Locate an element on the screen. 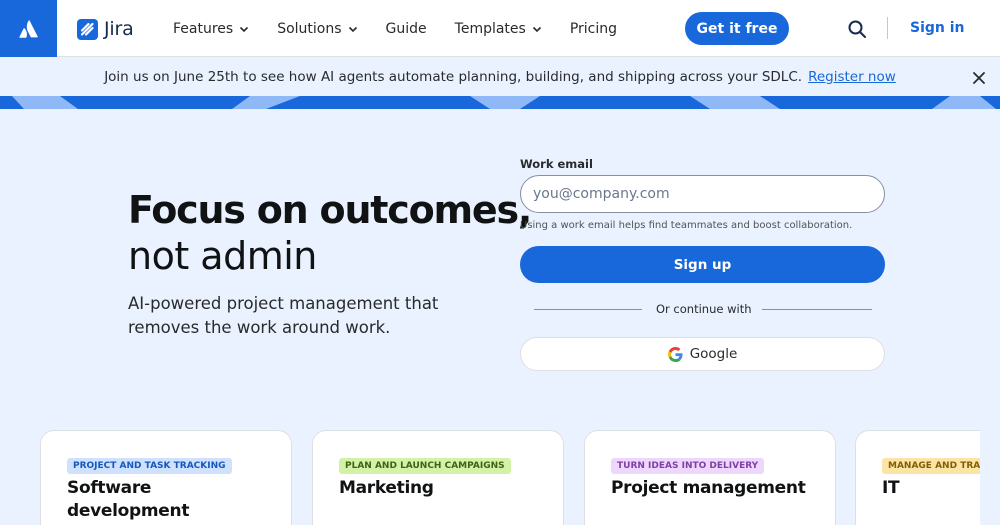 The height and width of the screenshot is (525, 1000). google-signin-button: Google is located at coordinates (702, 354).